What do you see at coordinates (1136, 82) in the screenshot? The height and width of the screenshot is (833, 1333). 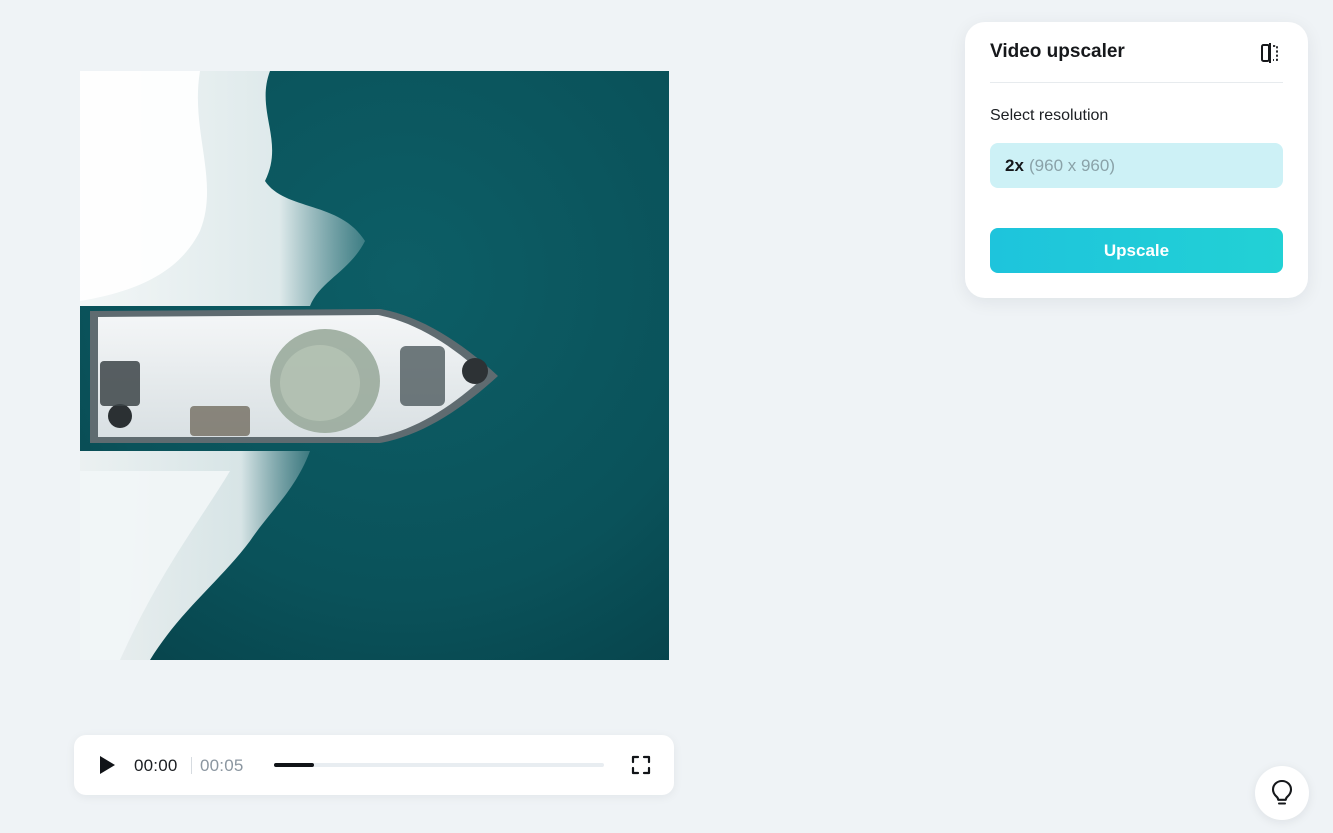 I see `panel-divider` at bounding box center [1136, 82].